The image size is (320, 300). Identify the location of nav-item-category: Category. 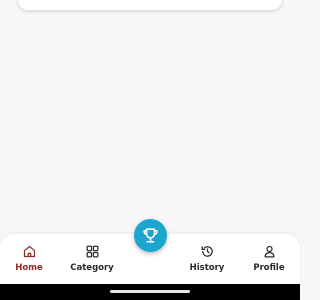
(92, 258).